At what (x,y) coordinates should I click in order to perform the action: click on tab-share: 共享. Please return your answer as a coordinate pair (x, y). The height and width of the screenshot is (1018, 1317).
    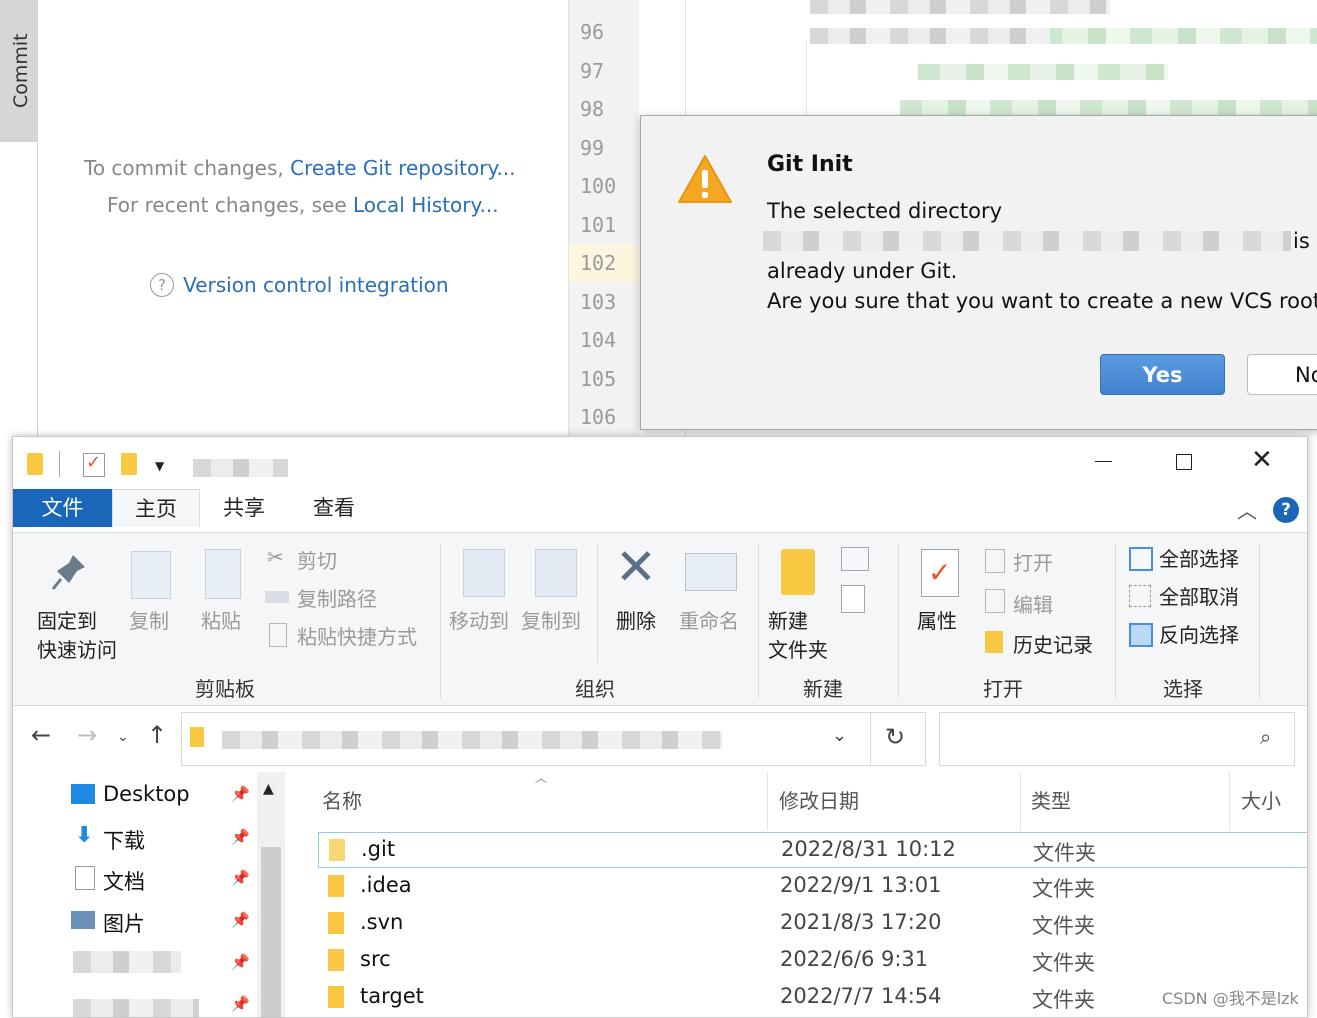
    Looking at the image, I should click on (244, 508).